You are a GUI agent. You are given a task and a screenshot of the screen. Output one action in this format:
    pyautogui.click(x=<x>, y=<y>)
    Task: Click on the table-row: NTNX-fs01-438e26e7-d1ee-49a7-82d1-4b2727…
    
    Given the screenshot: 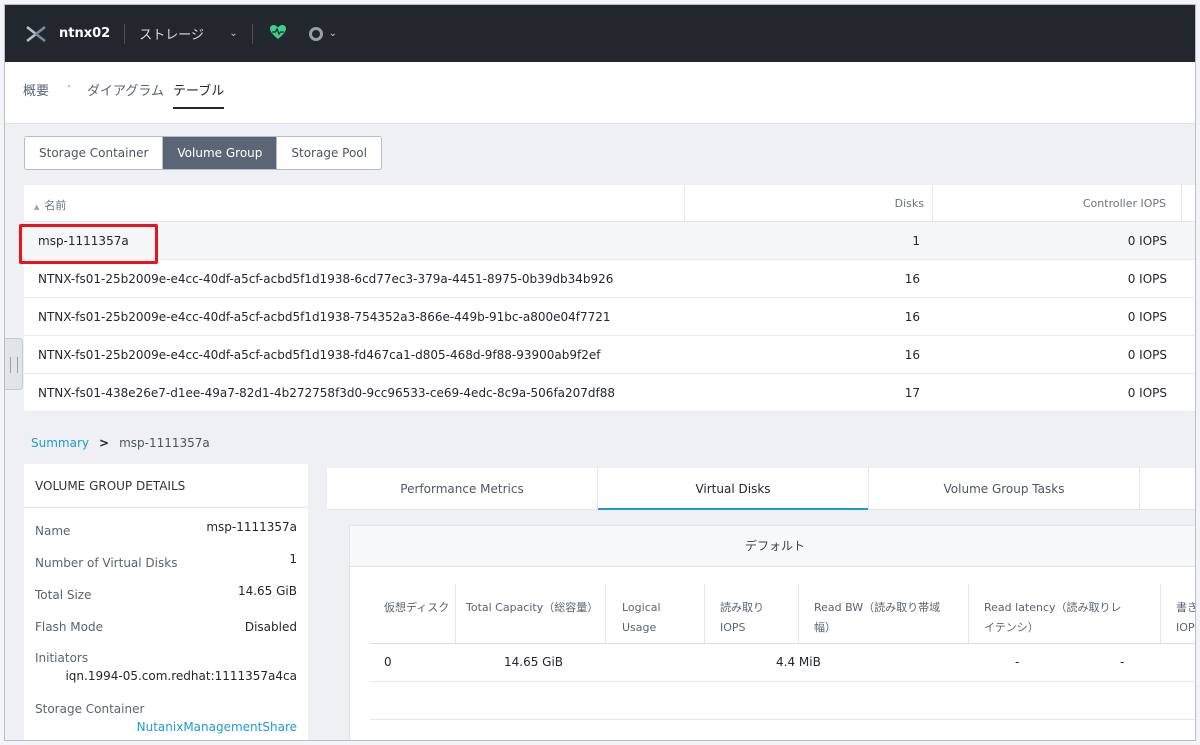 What is the action you would take?
    pyautogui.click(x=609, y=393)
    